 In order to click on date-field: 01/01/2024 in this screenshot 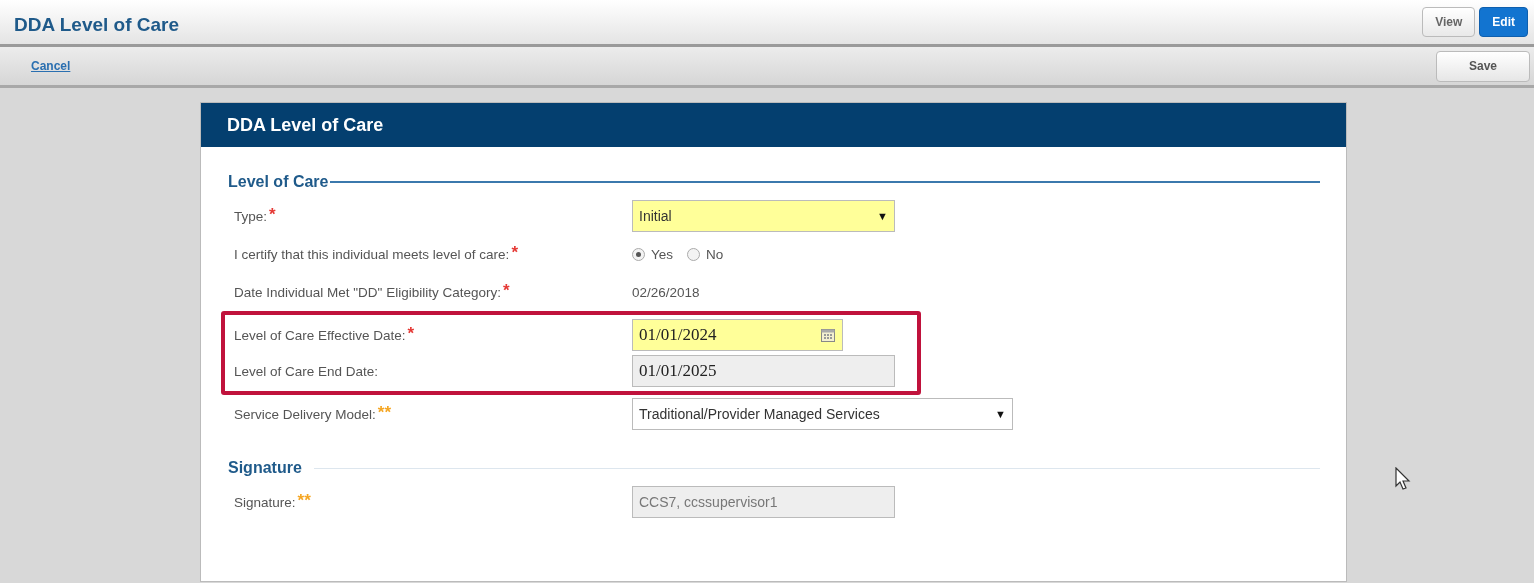, I will do `click(737, 335)`.